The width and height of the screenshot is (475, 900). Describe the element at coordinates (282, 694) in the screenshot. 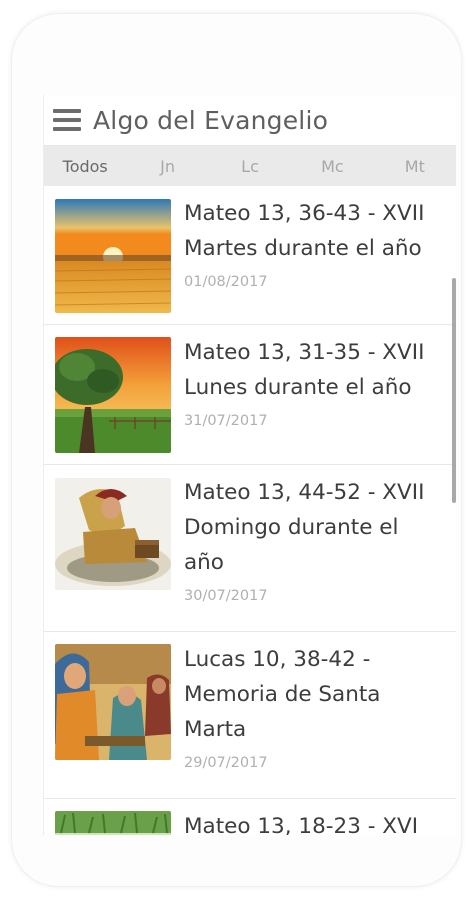

I see `item-title: Lucas 10, 38-42 - Memoria de Santa Marta` at that location.